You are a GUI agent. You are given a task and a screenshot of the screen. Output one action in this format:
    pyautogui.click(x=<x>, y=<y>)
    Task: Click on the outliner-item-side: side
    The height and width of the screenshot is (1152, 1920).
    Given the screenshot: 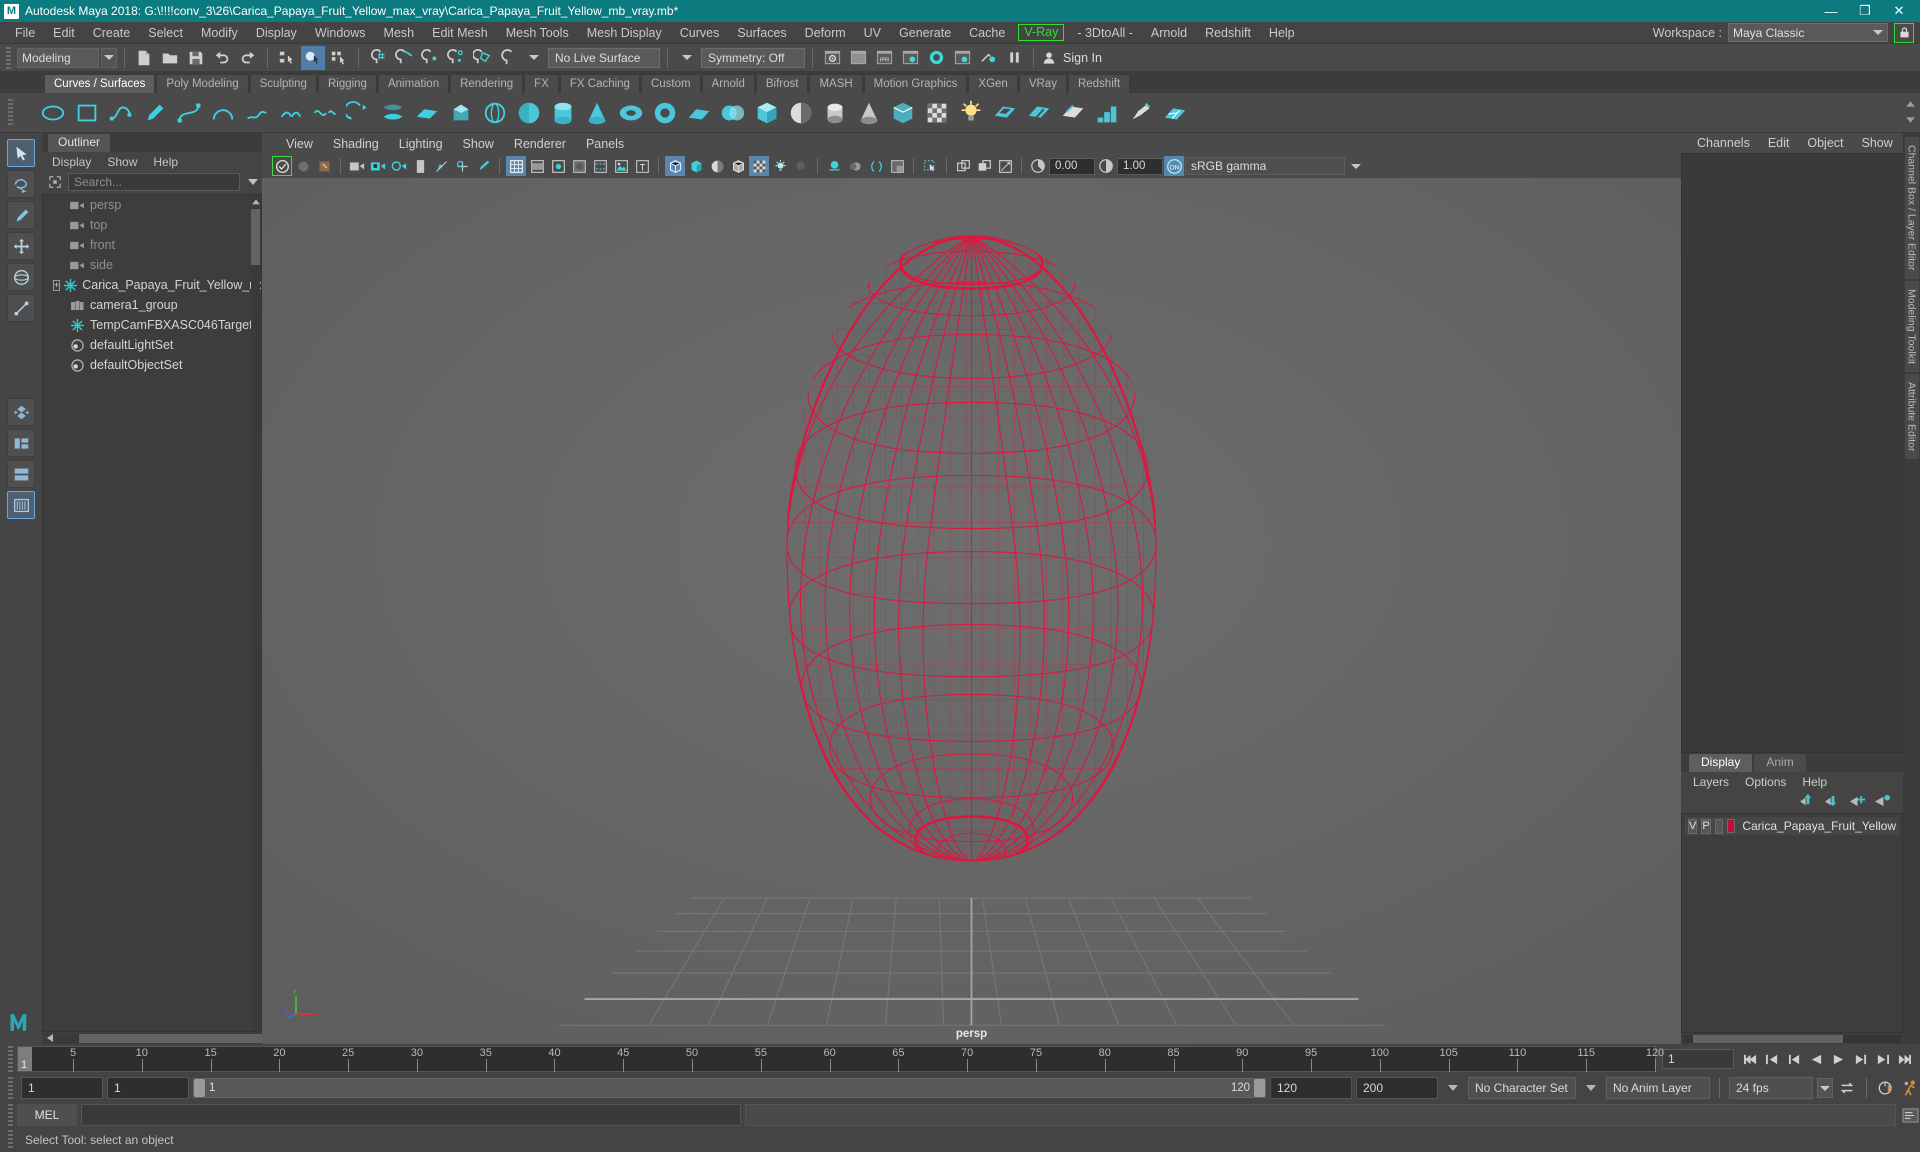 What is the action you would take?
    pyautogui.click(x=152, y=265)
    